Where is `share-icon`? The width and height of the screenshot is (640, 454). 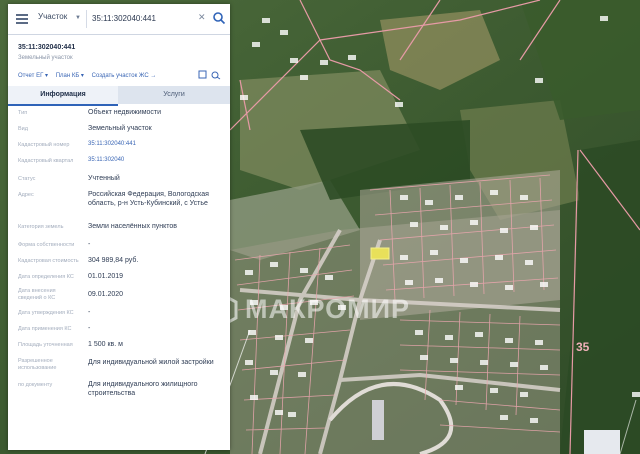
share-icon is located at coordinates (202, 74).